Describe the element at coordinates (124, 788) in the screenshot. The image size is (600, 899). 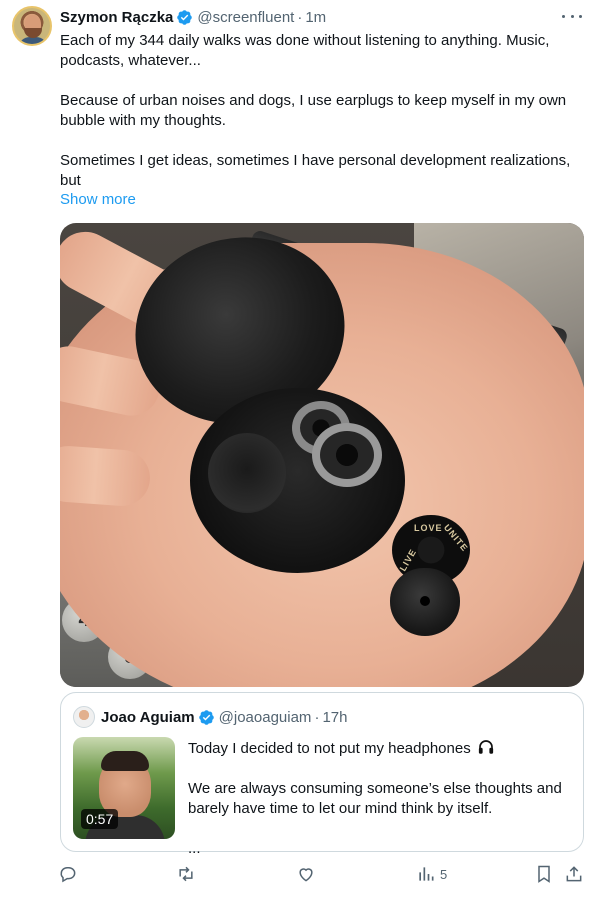
I see `quoted-video-thumbnail: 0:57` at that location.